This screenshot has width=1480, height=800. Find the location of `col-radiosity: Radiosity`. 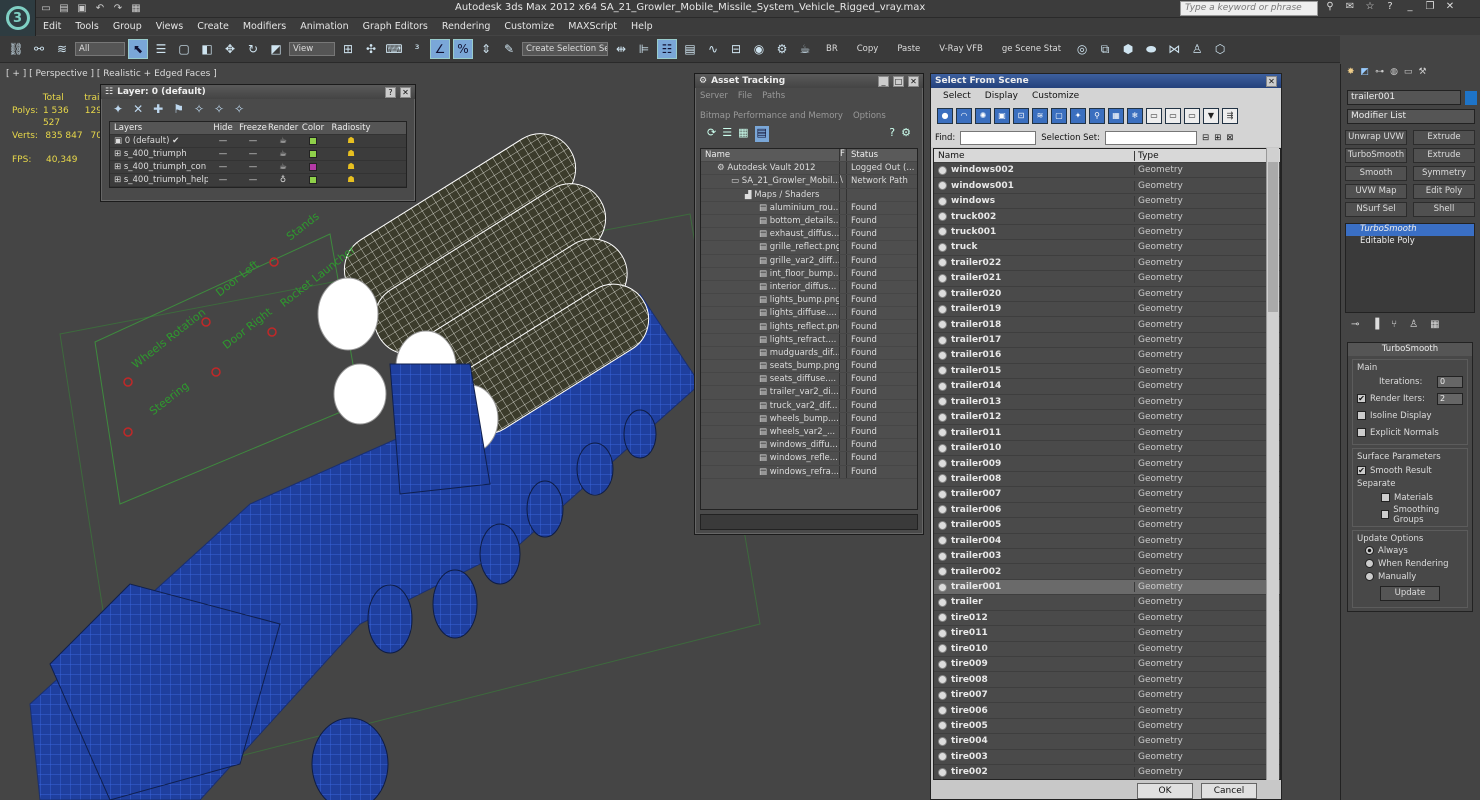

col-radiosity: Radiosity is located at coordinates (351, 128).